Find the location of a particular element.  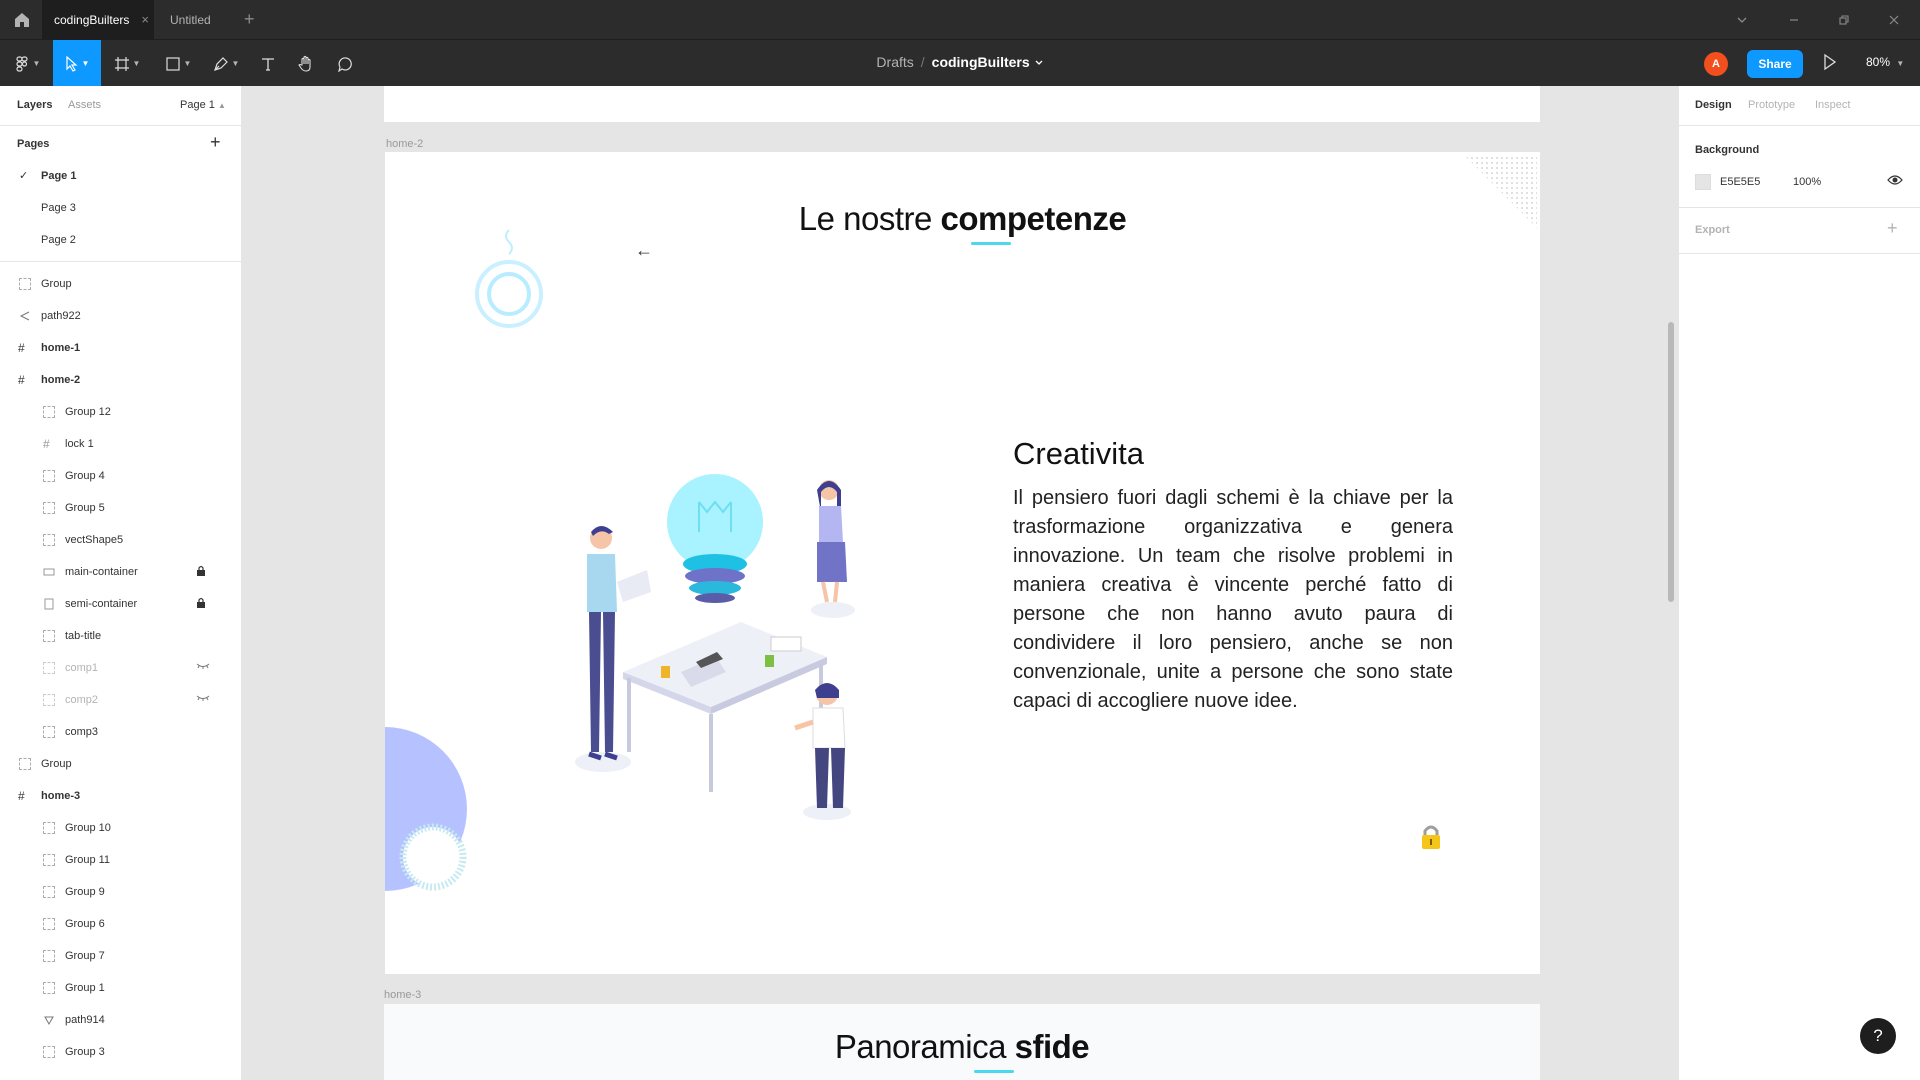

layer-label: home-3 is located at coordinates (61, 796).